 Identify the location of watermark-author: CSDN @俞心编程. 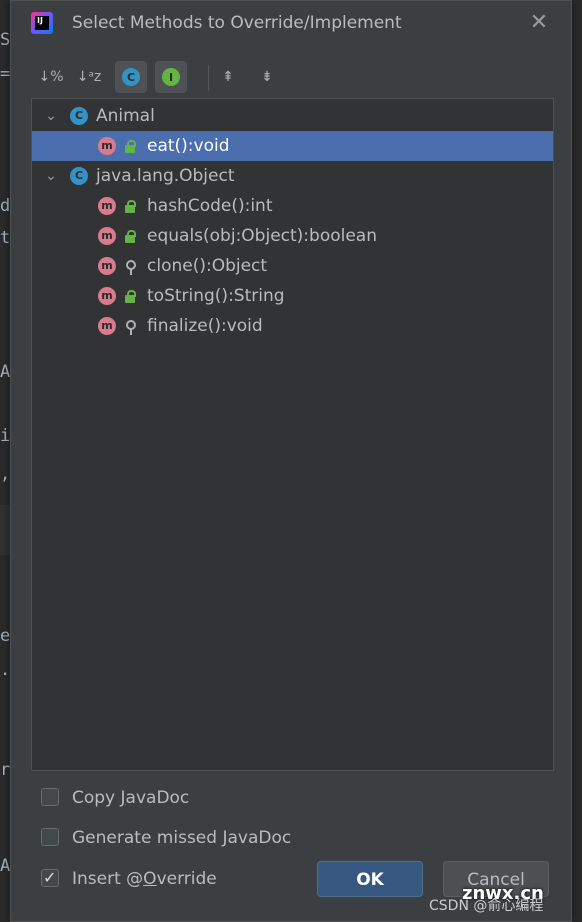
(486, 906).